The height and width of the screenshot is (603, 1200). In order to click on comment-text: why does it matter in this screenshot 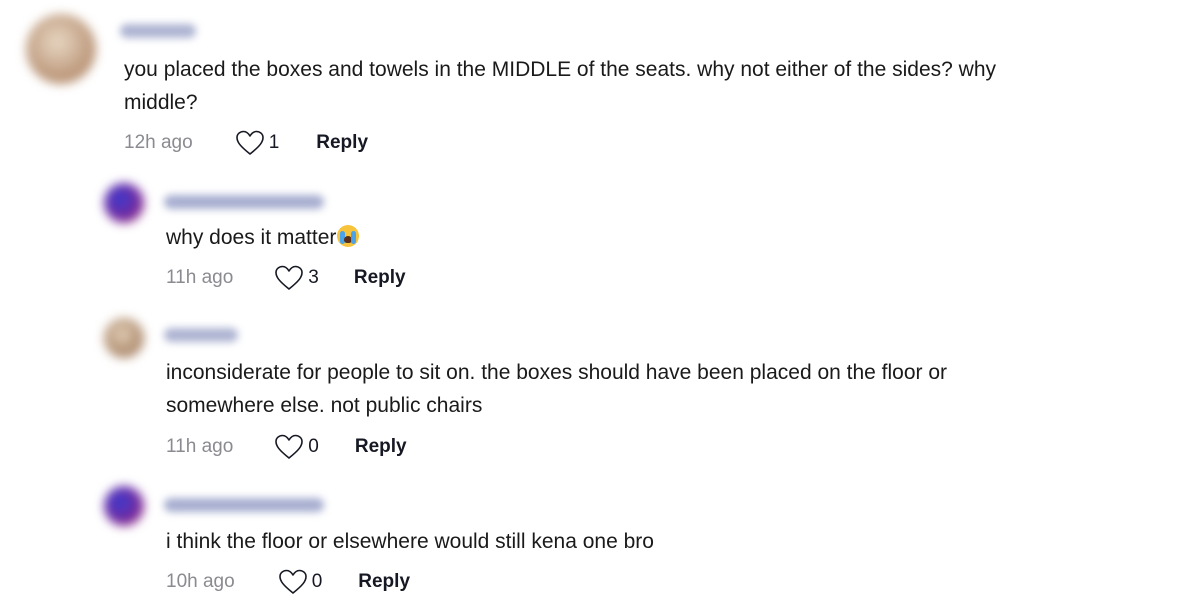, I will do `click(263, 237)`.